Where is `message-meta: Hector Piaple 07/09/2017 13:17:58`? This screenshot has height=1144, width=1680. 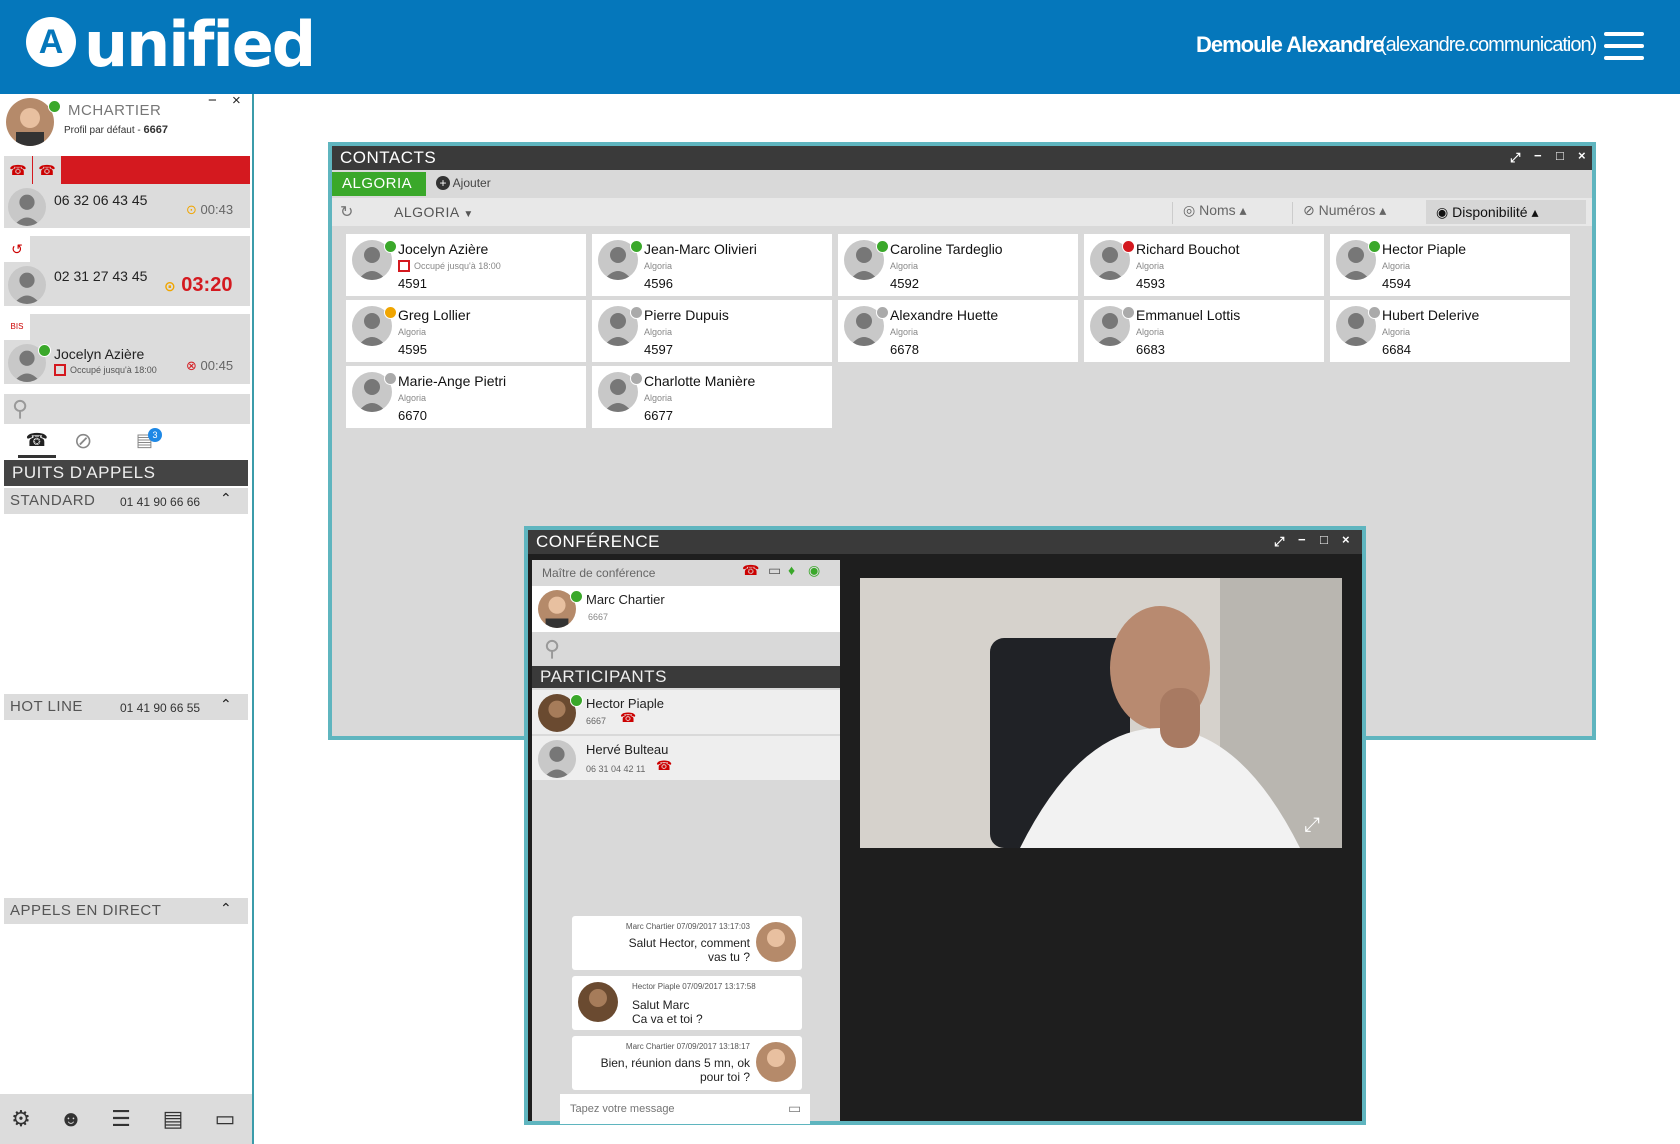 message-meta: Hector Piaple 07/09/2017 13:17:58 is located at coordinates (694, 986).